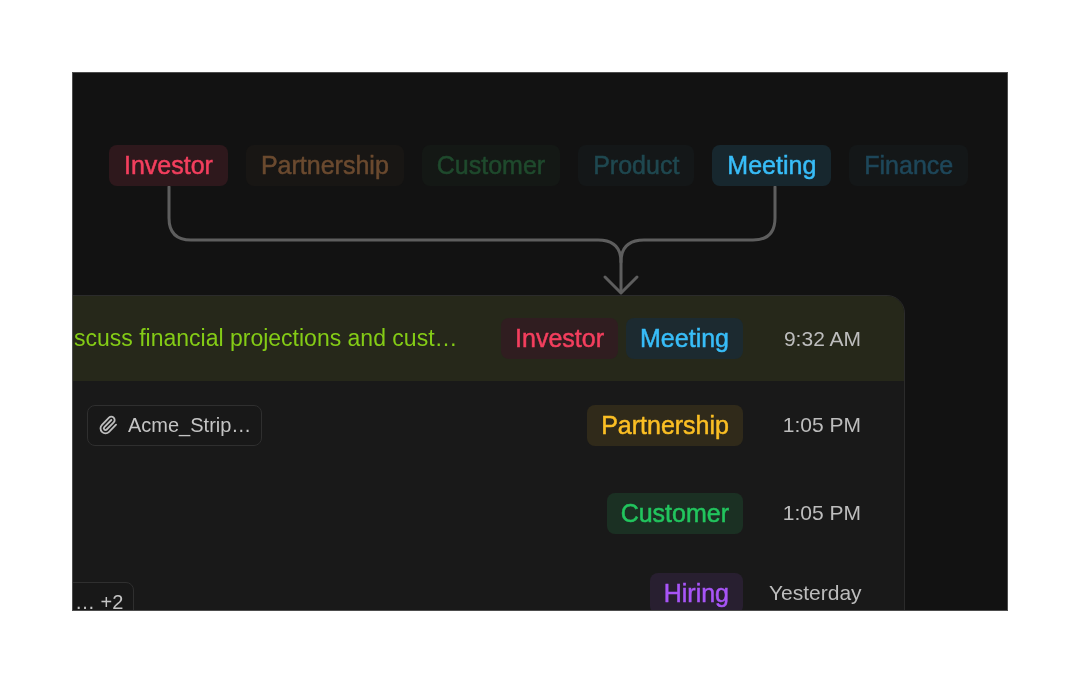 This screenshot has width=1080, height=684. What do you see at coordinates (488, 338) in the screenshot?
I see `message-row: scuss financial projections and cust… Investor Meeting 9:32 AM` at bounding box center [488, 338].